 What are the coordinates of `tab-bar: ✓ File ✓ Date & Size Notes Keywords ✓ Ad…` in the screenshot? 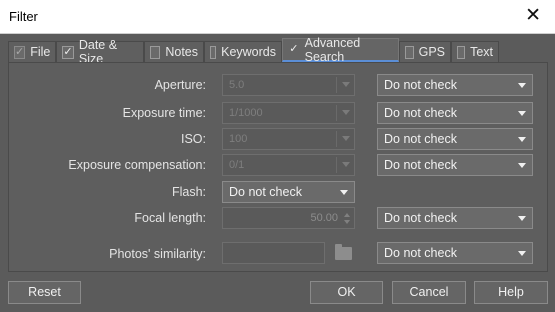 It's located at (278, 50).